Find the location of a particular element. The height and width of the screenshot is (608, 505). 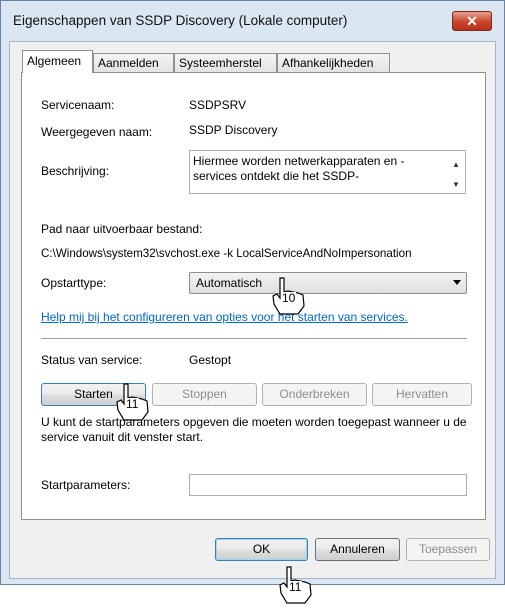

close-button: ✕ is located at coordinates (472, 21).